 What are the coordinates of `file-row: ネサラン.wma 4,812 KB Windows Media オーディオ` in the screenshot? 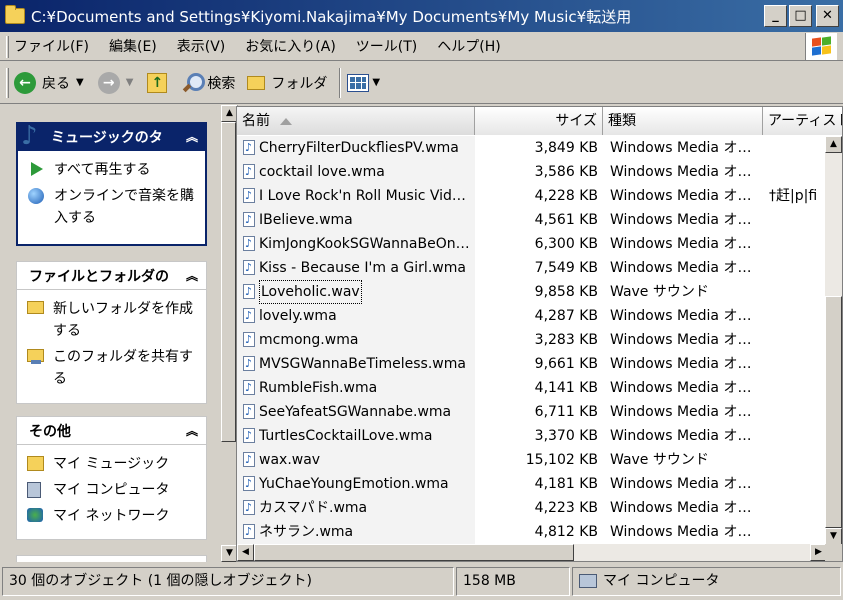 It's located at (532, 532).